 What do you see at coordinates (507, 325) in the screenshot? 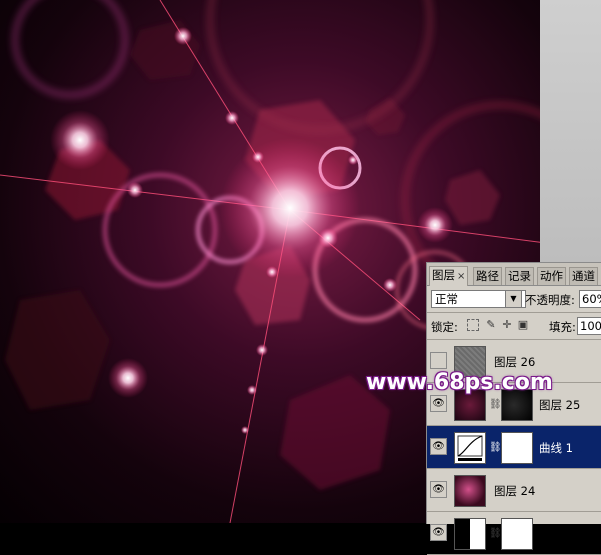
I see `move-lock-icon: ✛` at bounding box center [507, 325].